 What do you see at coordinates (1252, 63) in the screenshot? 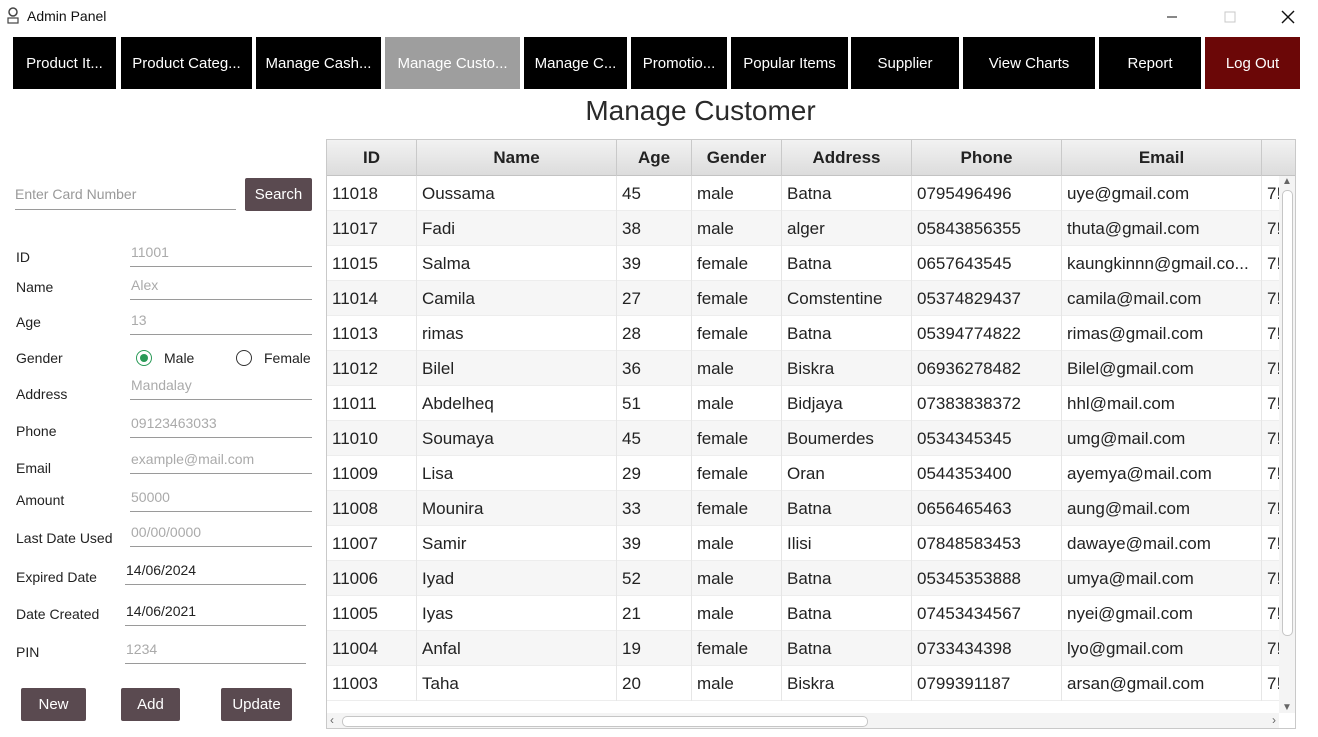
I see `nav-log-out: Log Out` at bounding box center [1252, 63].